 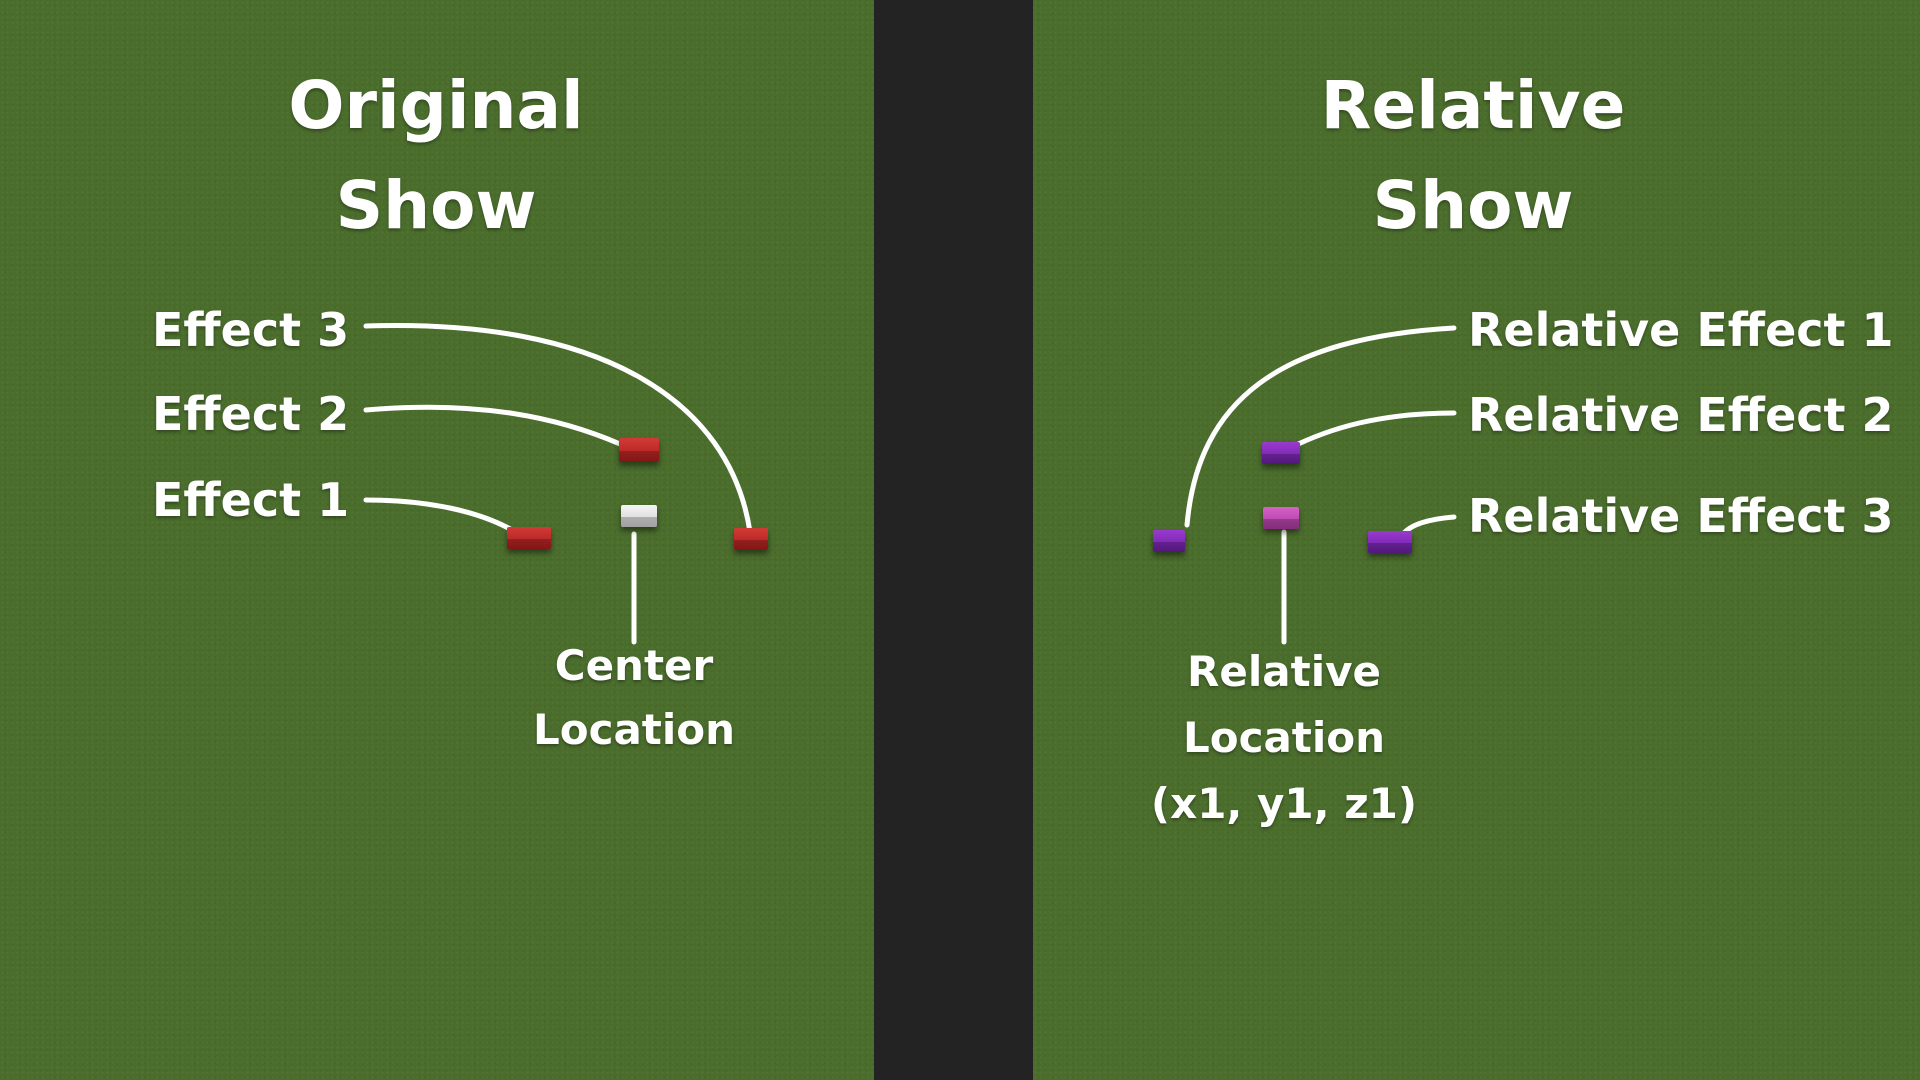 What do you see at coordinates (251, 414) in the screenshot?
I see `effect2-label: Effect 2` at bounding box center [251, 414].